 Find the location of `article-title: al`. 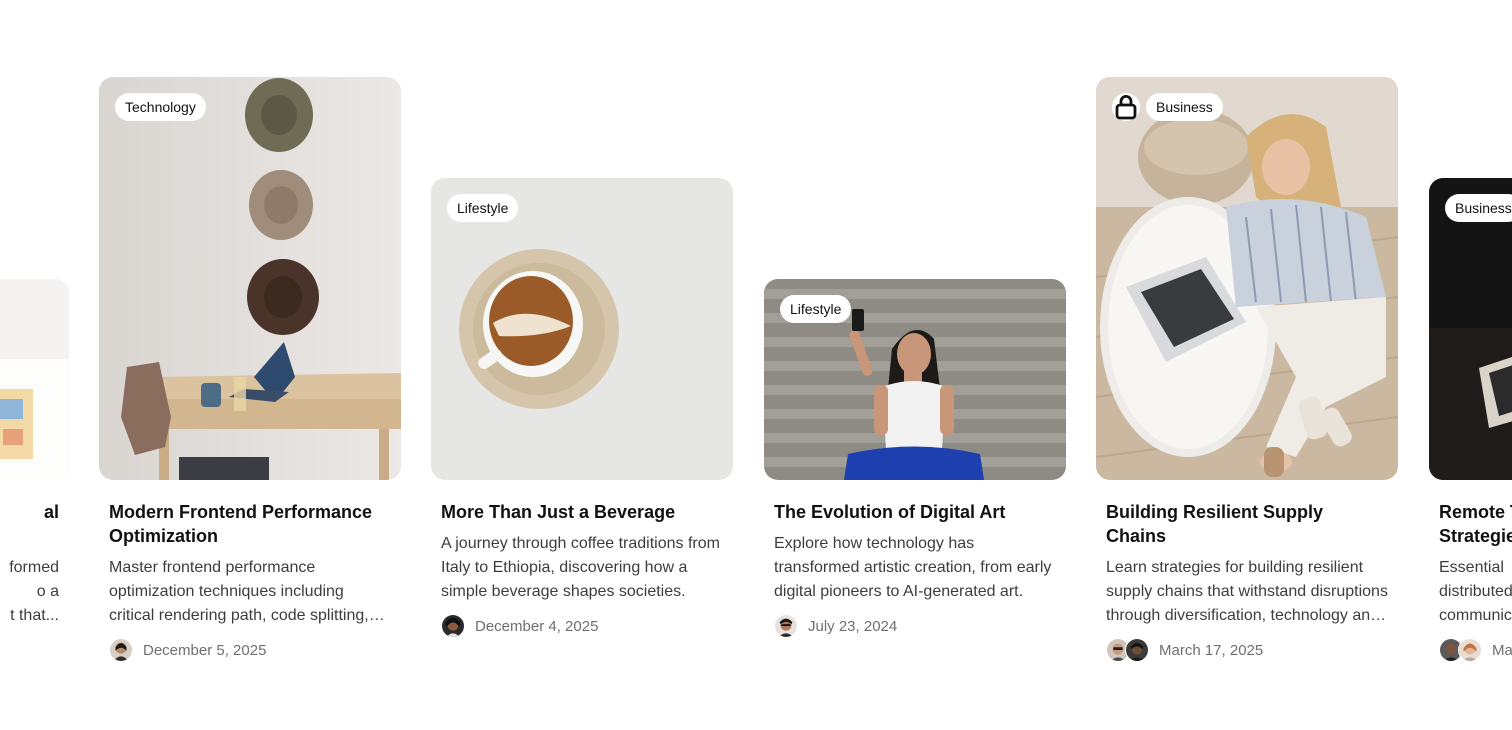

article-title: al is located at coordinates (29, 512).